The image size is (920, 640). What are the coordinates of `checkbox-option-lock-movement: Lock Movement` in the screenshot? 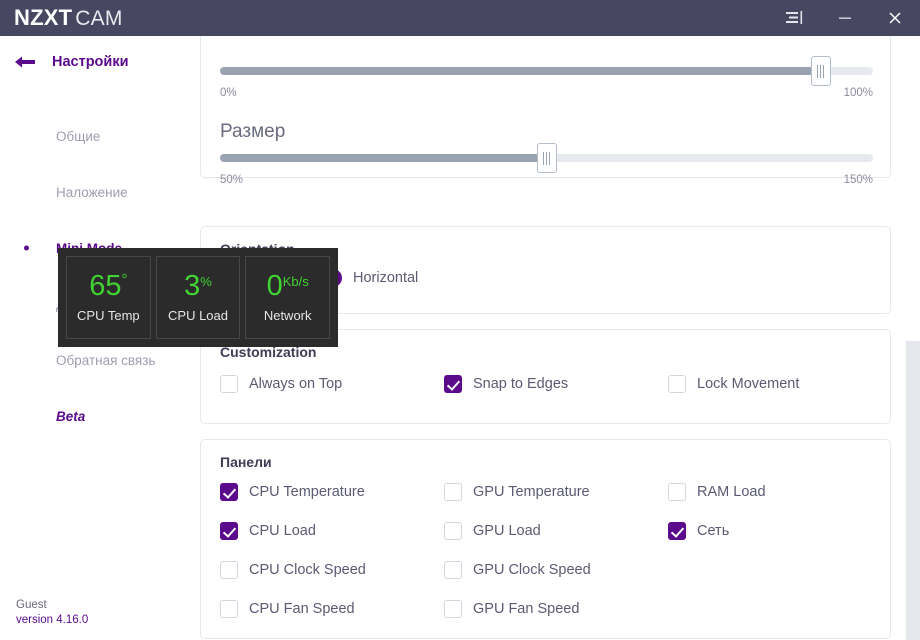 It's located at (769, 384).